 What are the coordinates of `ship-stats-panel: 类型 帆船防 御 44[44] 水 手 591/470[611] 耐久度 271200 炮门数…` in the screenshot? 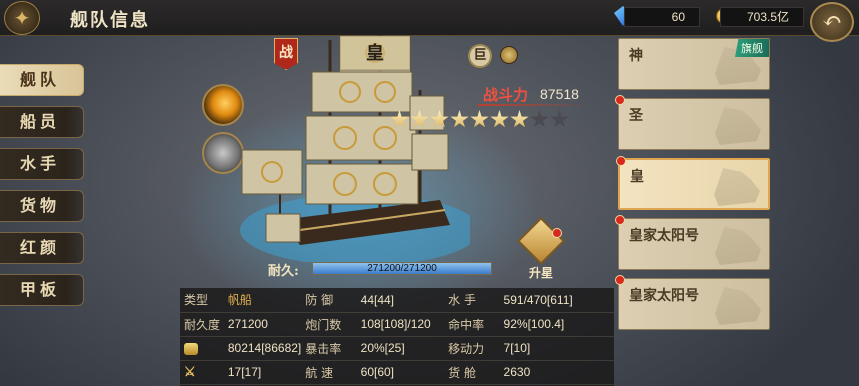 It's located at (397, 337).